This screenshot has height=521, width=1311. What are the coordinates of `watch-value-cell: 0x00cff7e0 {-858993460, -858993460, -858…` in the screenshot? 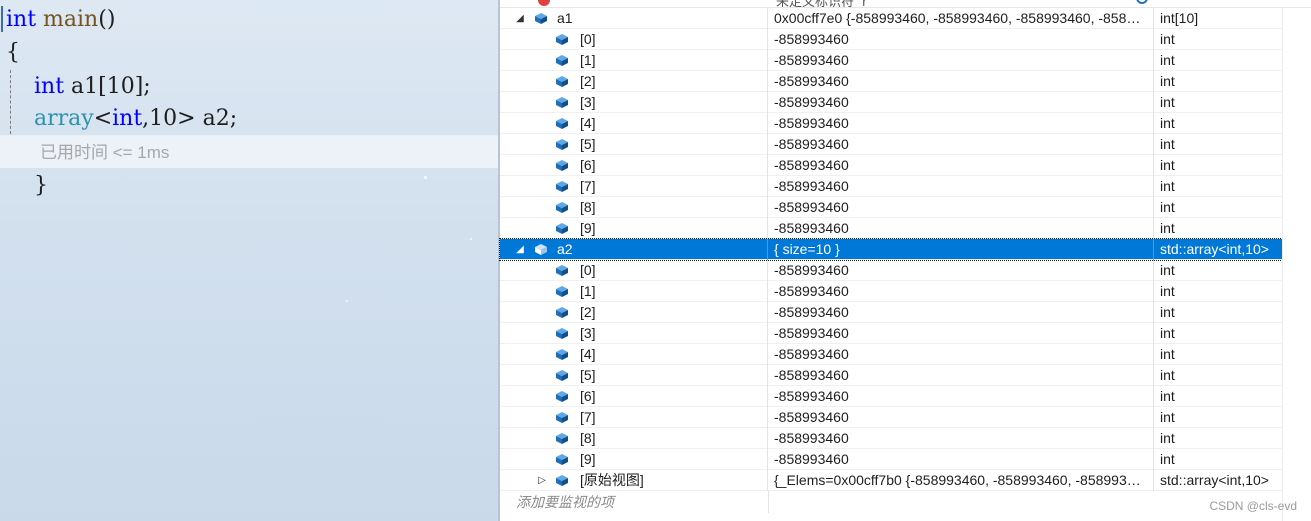 It's located at (964, 18).